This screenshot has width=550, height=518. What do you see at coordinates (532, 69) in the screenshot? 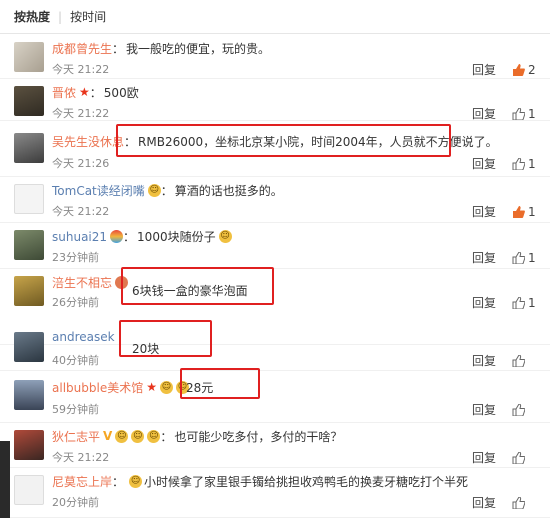
I see `like-count: 2` at bounding box center [532, 69].